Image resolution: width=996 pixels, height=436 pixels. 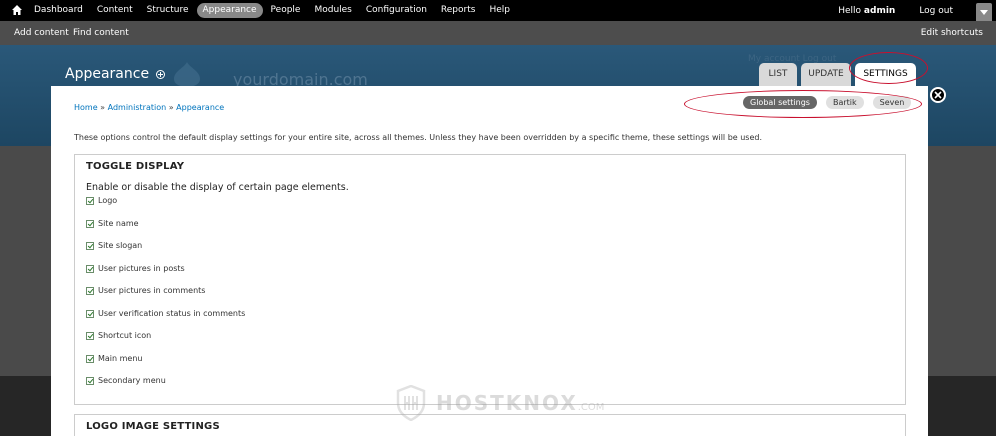 What do you see at coordinates (120, 358) in the screenshot?
I see `checkbox-label: Main menu` at bounding box center [120, 358].